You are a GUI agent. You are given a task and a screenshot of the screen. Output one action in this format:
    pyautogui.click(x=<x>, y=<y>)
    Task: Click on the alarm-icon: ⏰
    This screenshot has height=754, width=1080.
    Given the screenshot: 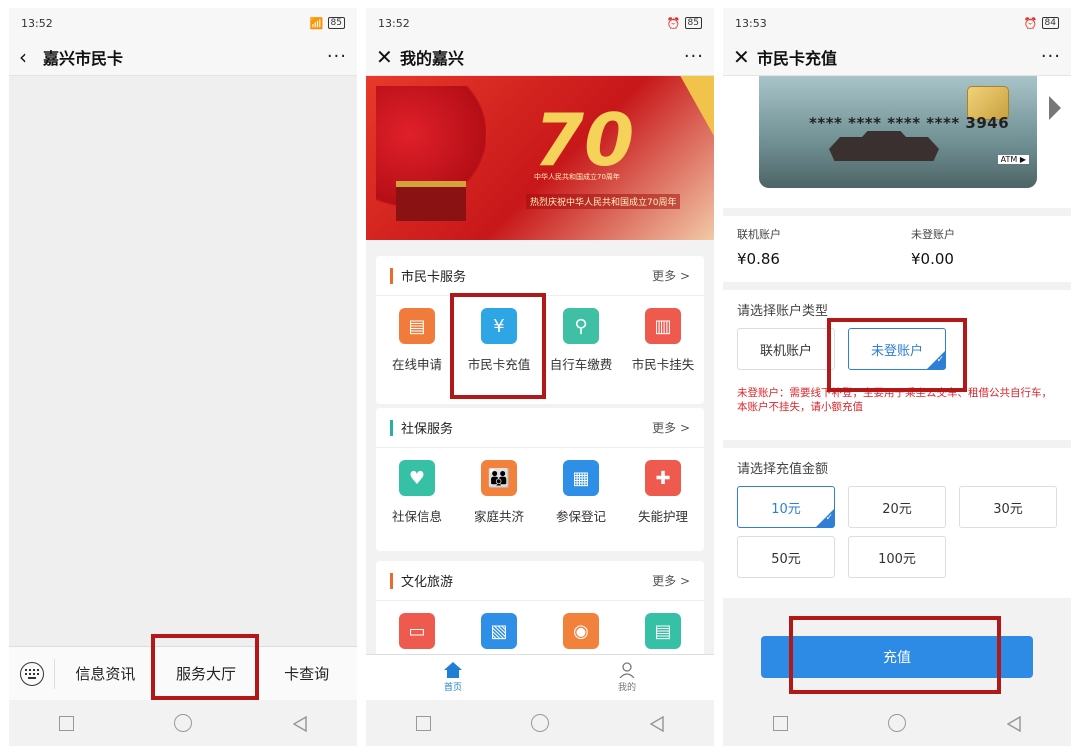 What is the action you would take?
    pyautogui.click(x=673, y=23)
    